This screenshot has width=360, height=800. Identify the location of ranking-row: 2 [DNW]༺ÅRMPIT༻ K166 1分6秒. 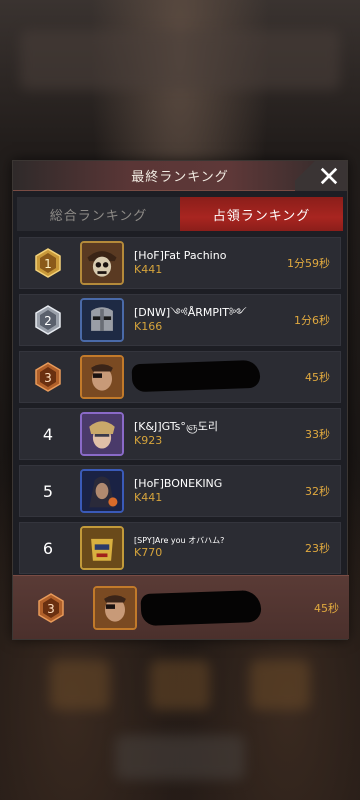
(180, 320).